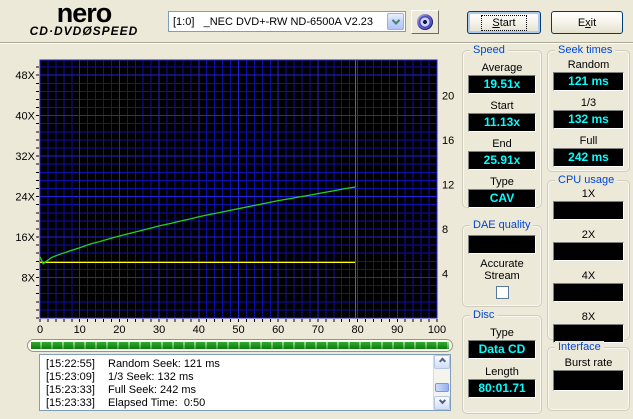 This screenshot has height=419, width=633. Describe the element at coordinates (437, 330) in the screenshot. I see `svg-text: 100` at that location.